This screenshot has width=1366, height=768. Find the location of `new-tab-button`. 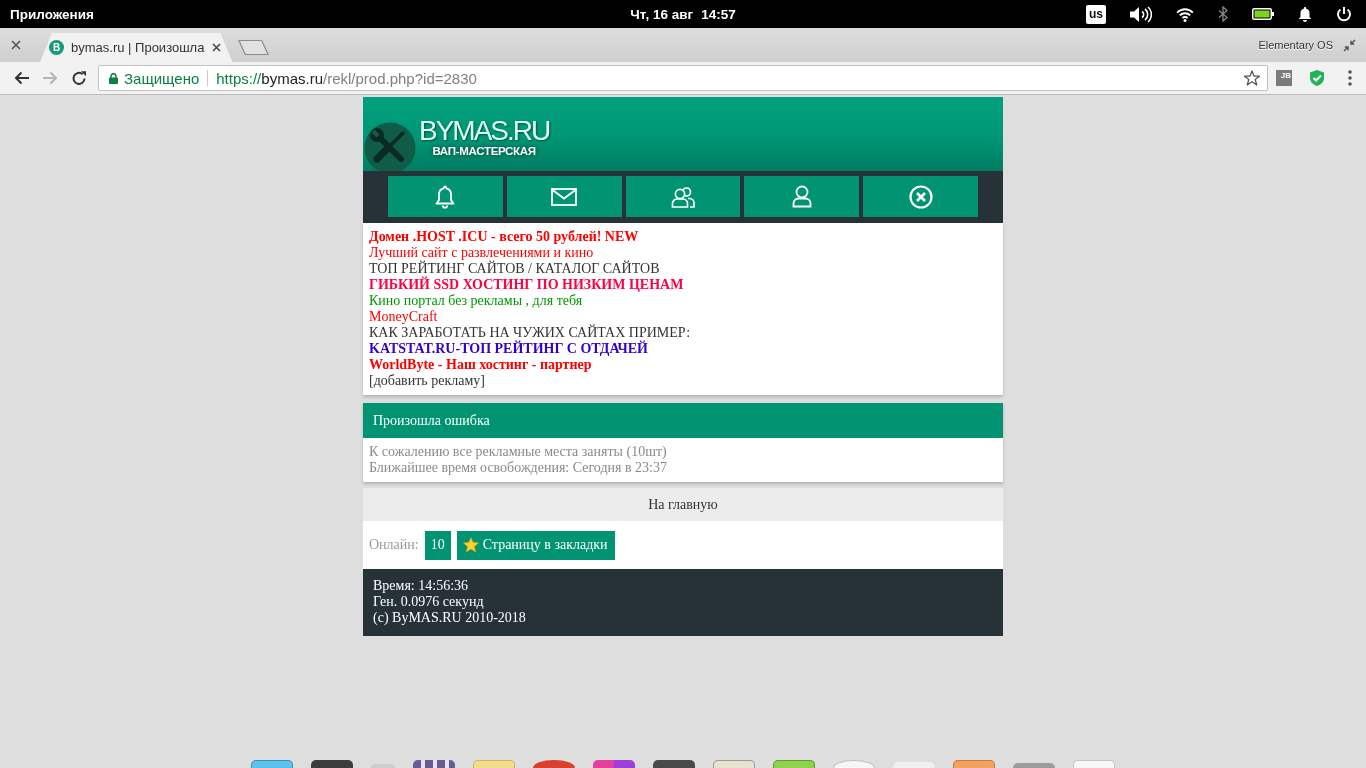

new-tab-button is located at coordinates (254, 47).